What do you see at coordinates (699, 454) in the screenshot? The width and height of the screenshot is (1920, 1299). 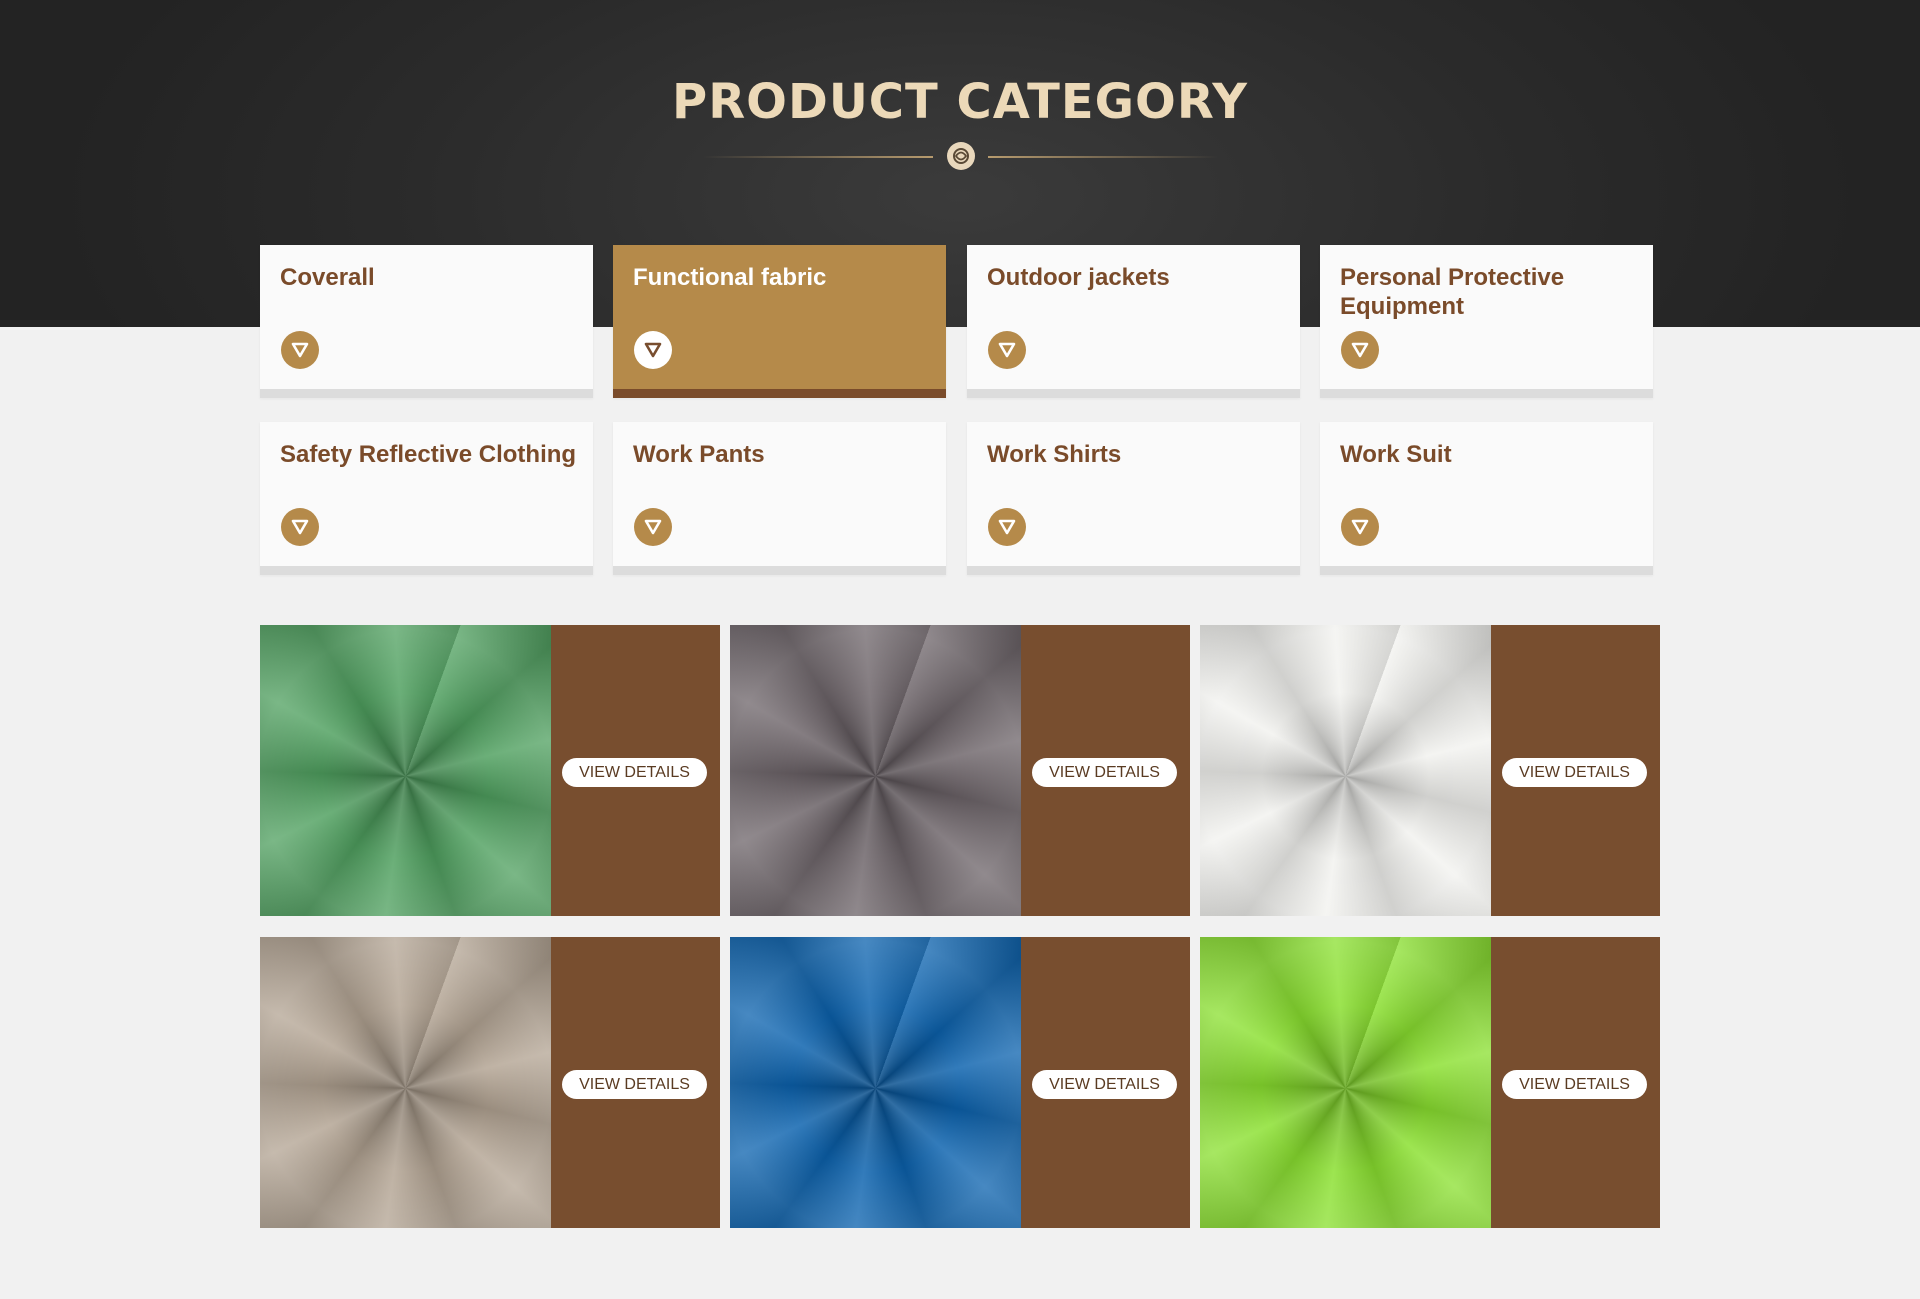 I see `category-label: Work Pants` at bounding box center [699, 454].